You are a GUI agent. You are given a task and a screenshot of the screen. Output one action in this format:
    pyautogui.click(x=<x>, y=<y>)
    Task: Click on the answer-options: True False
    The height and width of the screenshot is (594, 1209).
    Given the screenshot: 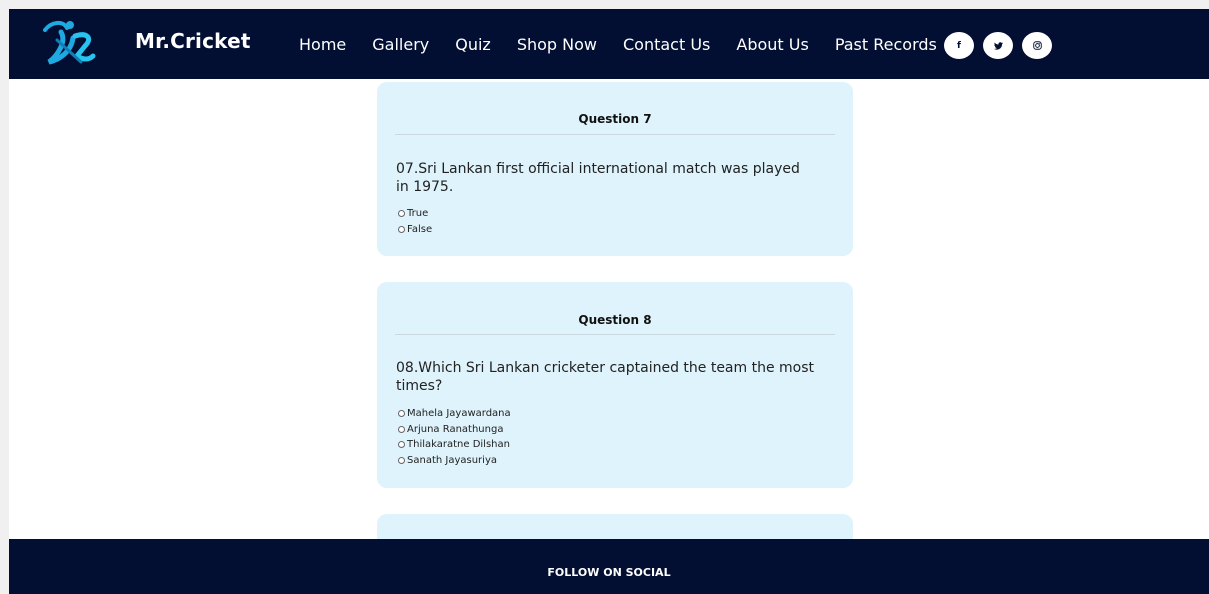 What is the action you would take?
    pyautogui.click(x=415, y=221)
    